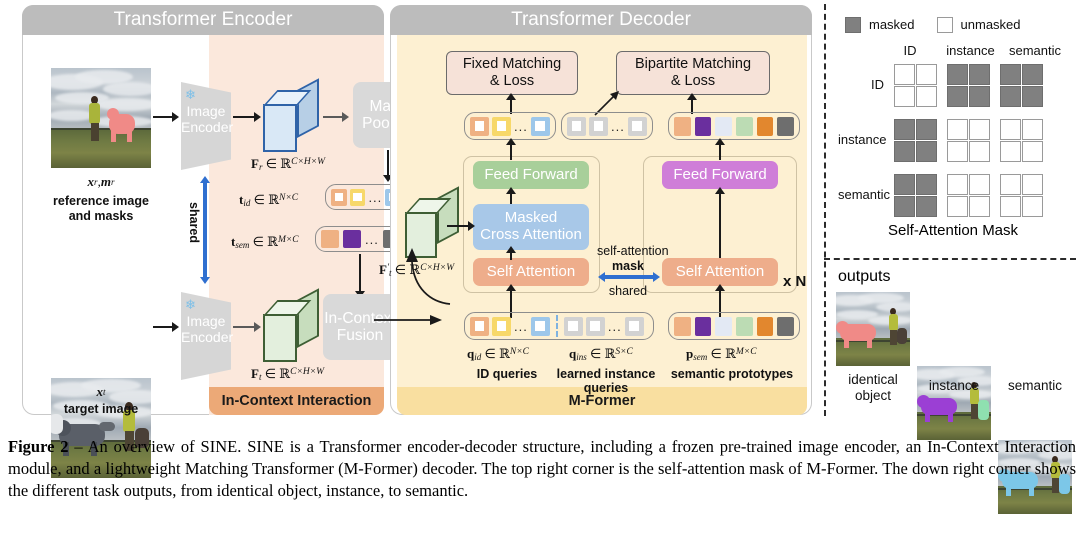 The width and height of the screenshot is (1084, 560). Describe the element at coordinates (633, 251) in the screenshot. I see `self-attention-mask-line1: self-attention` at that location.